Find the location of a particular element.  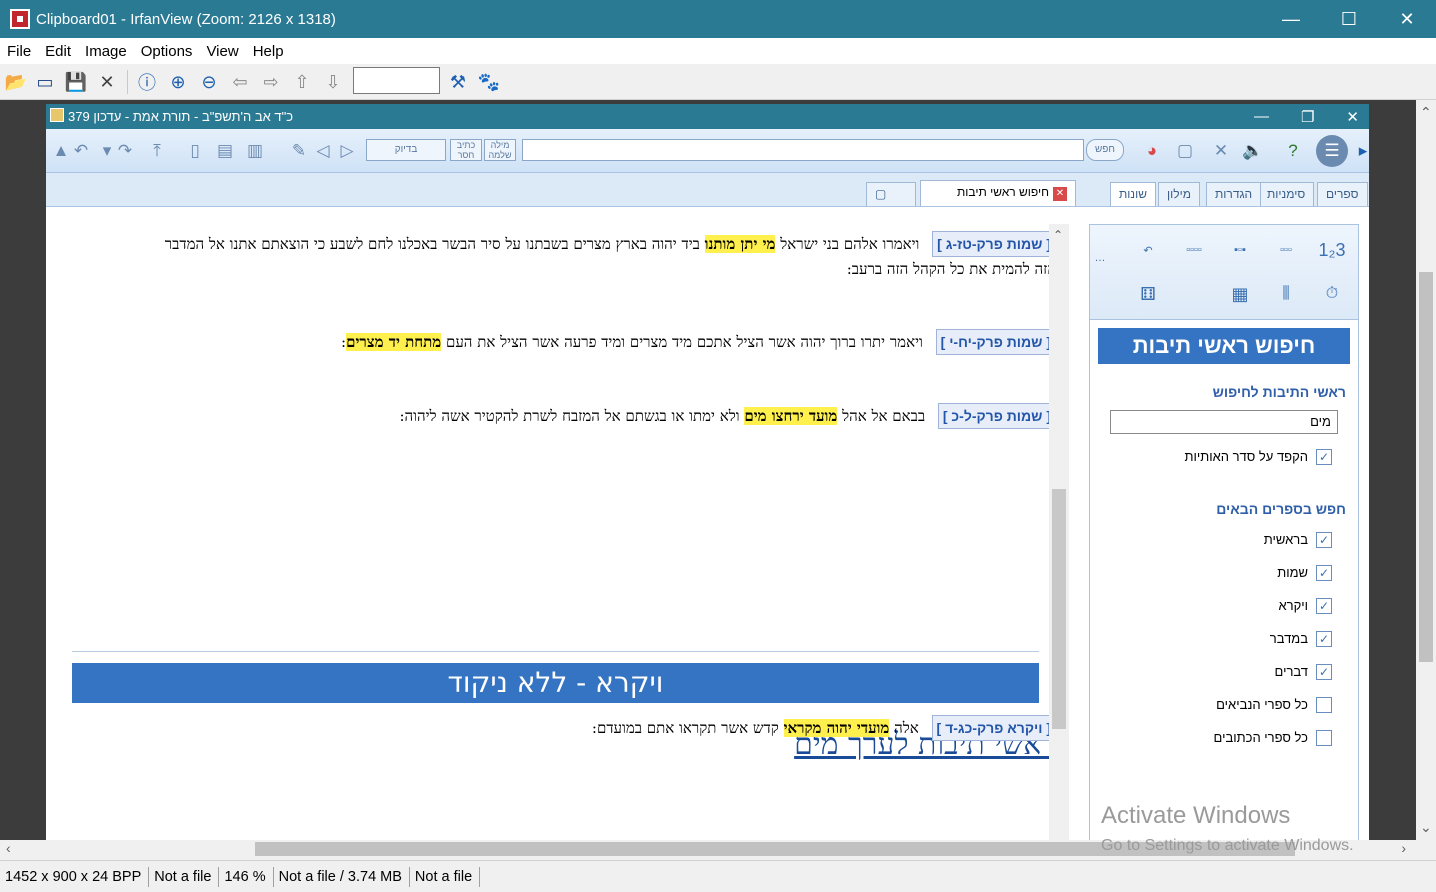

vertical-scrollbar: ⌃ ⌄ is located at coordinates (1426, 470).